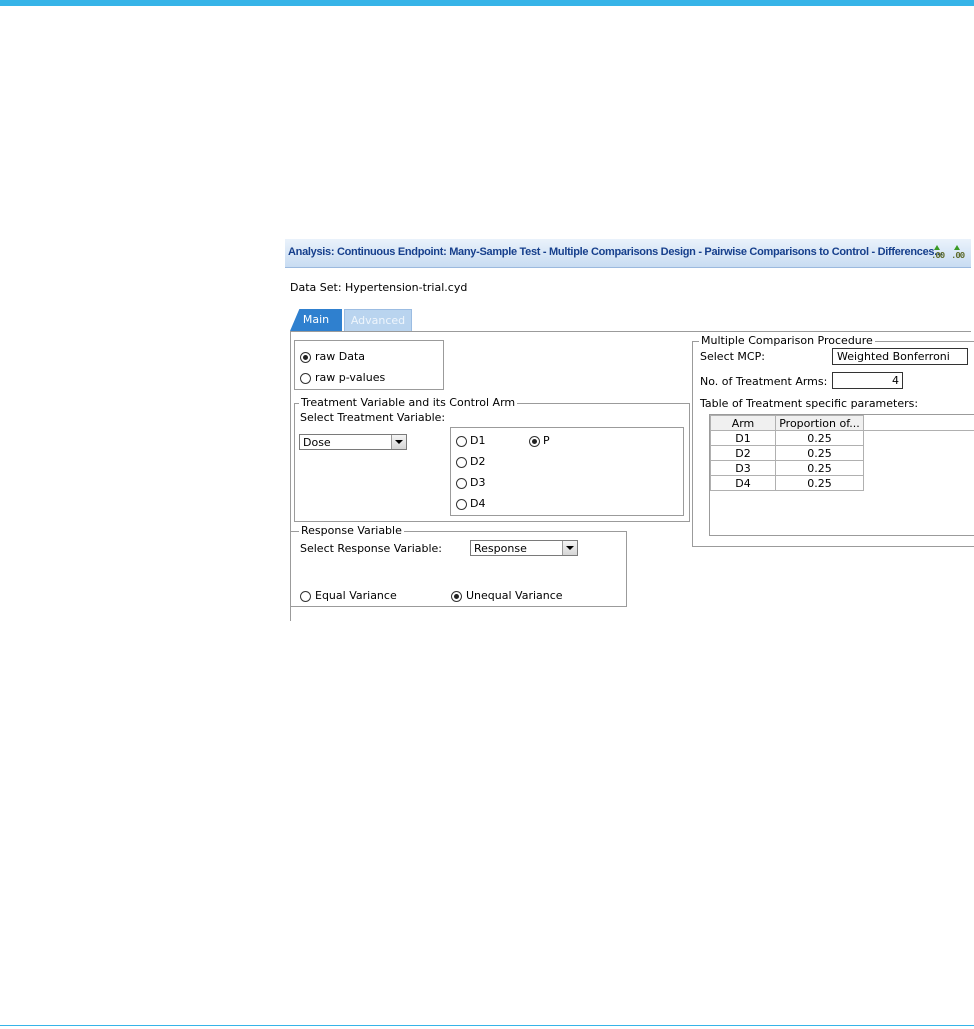 The width and height of the screenshot is (974, 1029). Describe the element at coordinates (514, 595) in the screenshot. I see `unequal-variance-label: Unequal Variance` at that location.